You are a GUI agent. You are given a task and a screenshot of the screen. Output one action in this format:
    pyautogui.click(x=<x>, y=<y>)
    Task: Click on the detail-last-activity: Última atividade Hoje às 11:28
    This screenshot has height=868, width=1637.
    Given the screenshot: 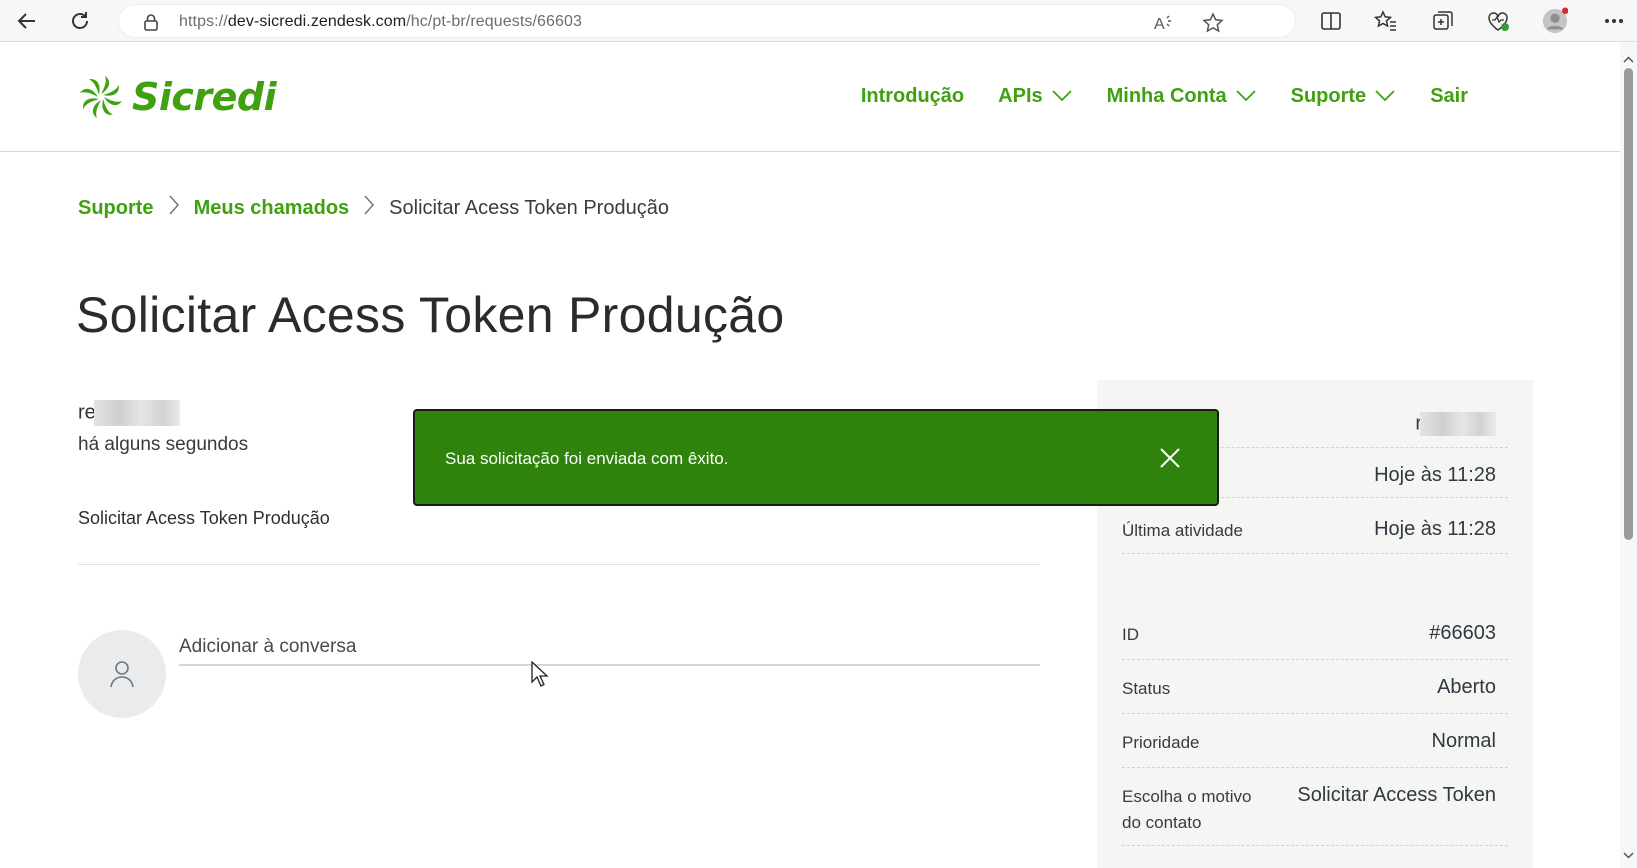 What is the action you would take?
    pyautogui.click(x=1315, y=531)
    